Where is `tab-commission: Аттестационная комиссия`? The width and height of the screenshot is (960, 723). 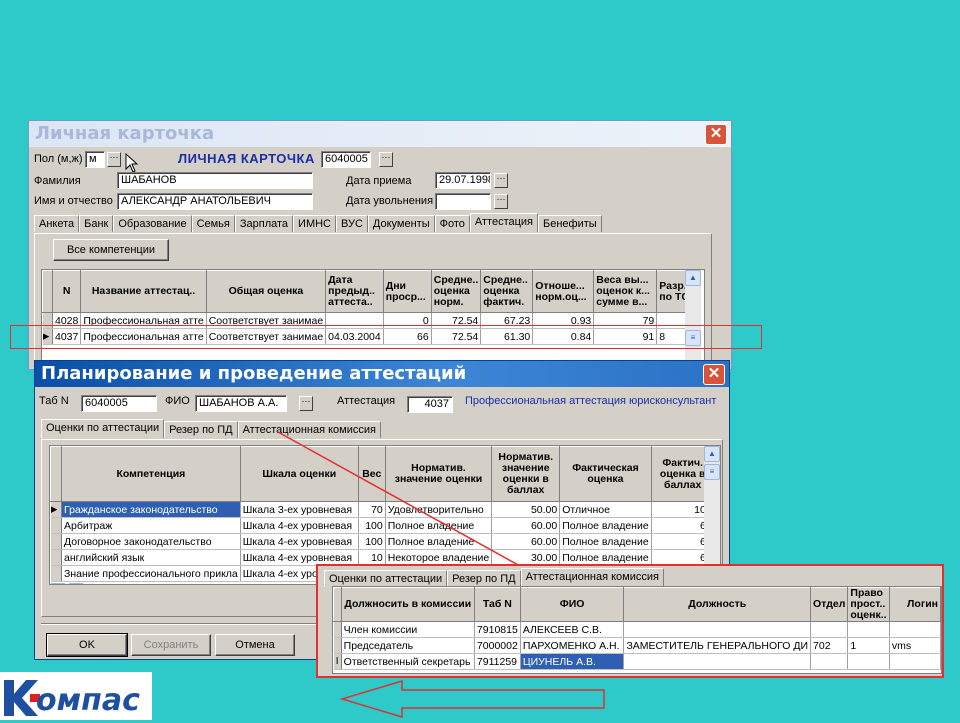
tab-commission: Аттестационная комиссия is located at coordinates (592, 577).